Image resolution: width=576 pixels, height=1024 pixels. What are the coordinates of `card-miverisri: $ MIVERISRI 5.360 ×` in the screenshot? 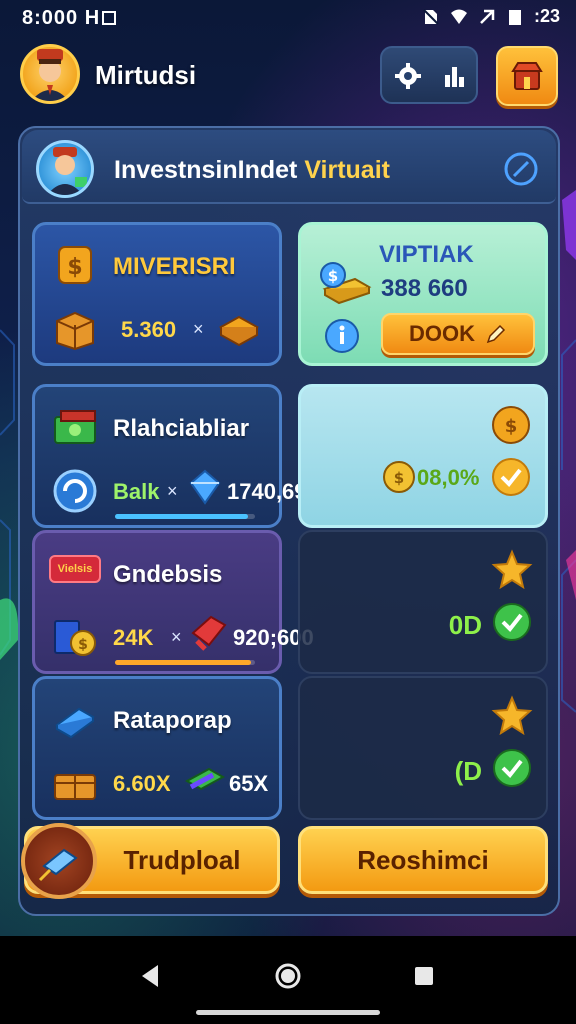 It's located at (157, 294).